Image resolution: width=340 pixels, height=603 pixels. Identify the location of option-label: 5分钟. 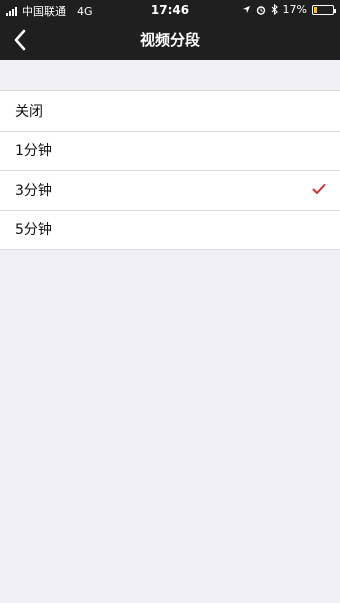
(33, 230).